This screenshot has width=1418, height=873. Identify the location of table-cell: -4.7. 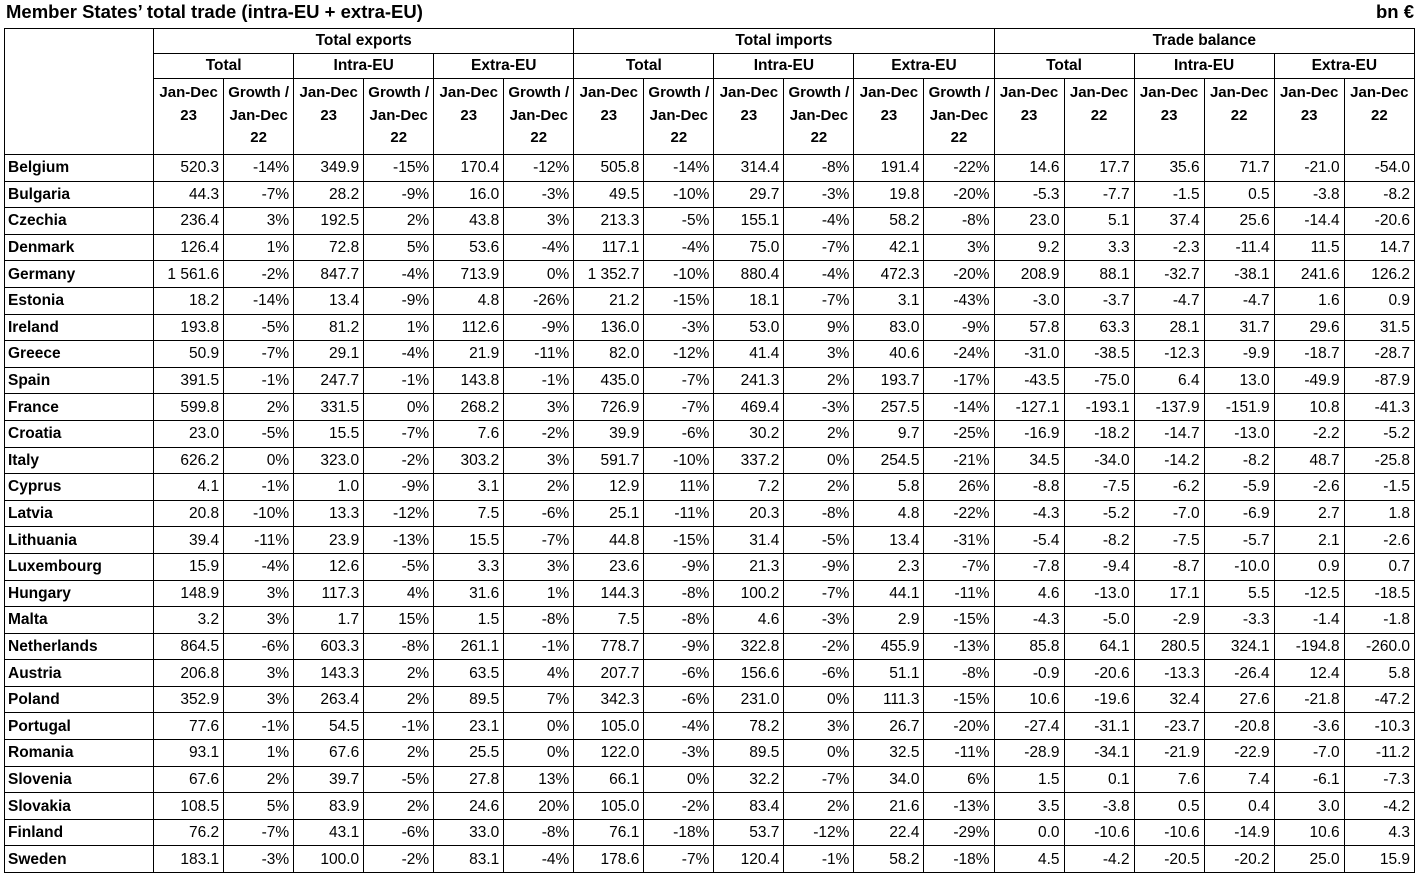
(1169, 300).